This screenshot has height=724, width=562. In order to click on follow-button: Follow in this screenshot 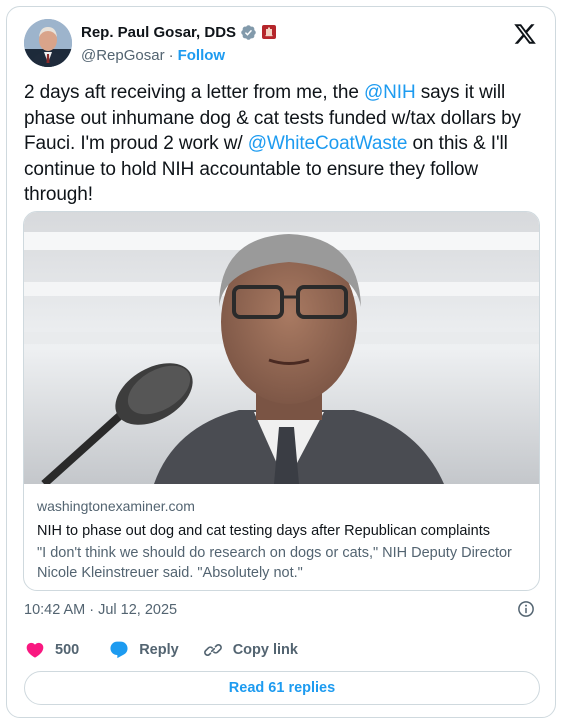, I will do `click(202, 55)`.